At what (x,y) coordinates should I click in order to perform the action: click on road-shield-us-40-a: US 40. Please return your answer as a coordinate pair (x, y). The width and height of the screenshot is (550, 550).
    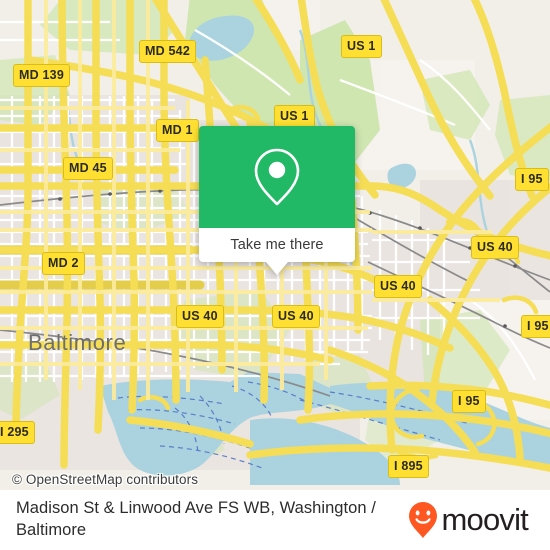
    Looking at the image, I should click on (495, 247).